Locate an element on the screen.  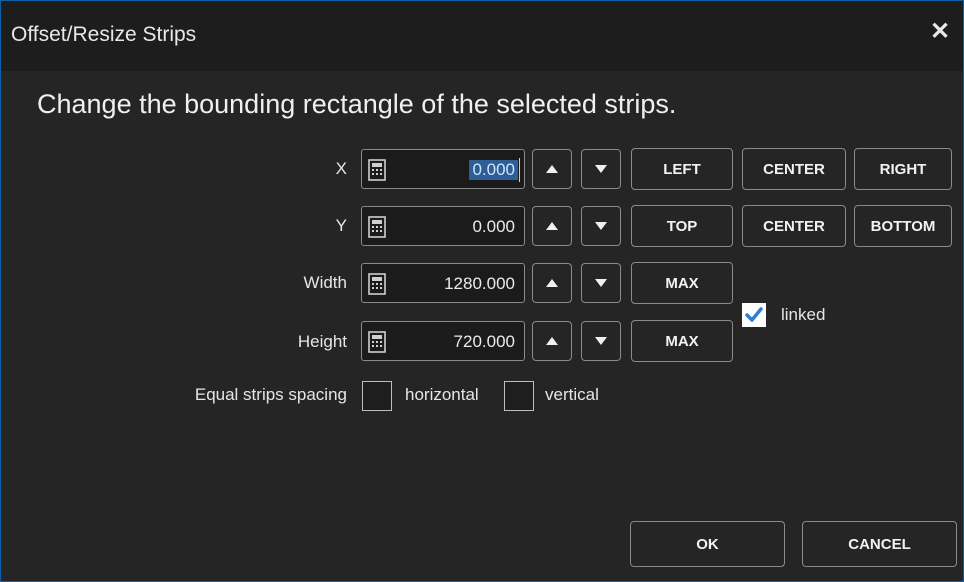
window-title: Offset/Resize Strips is located at coordinates (104, 34).